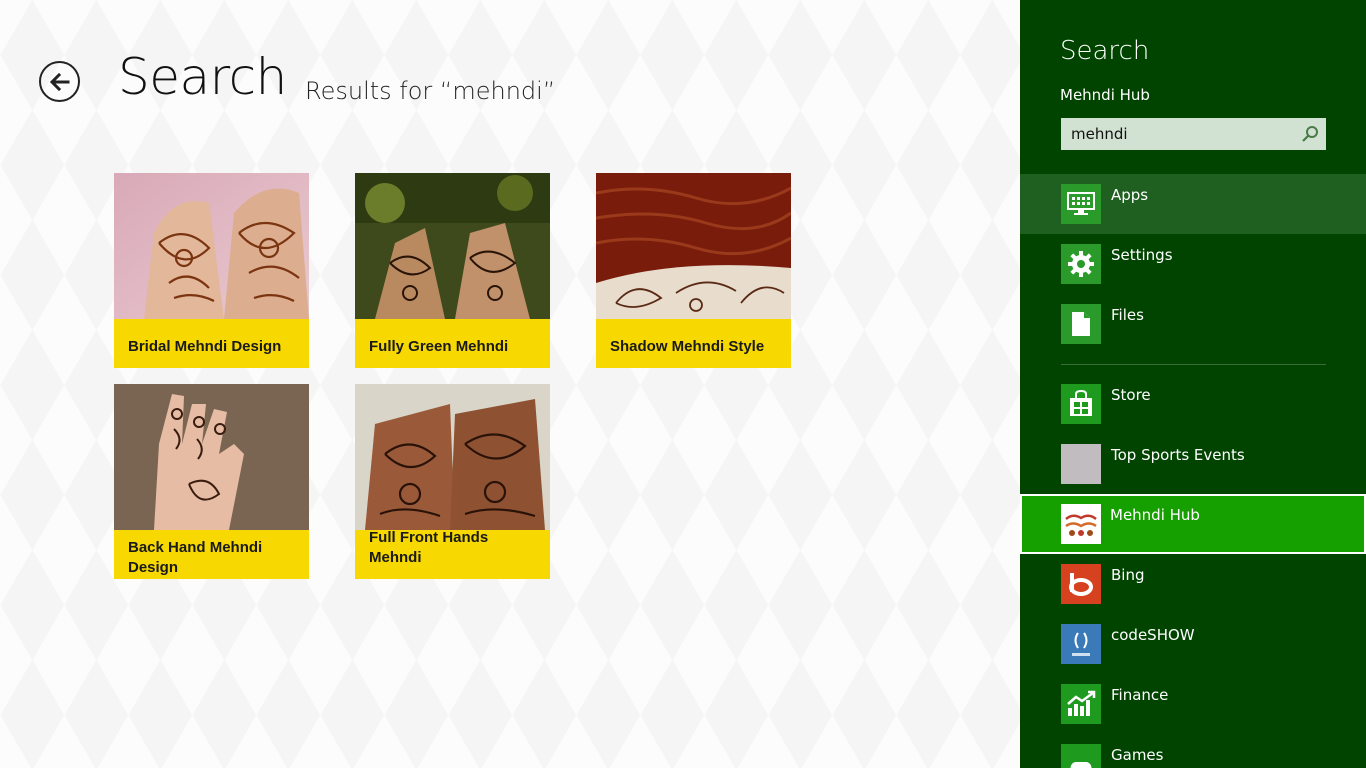 The image size is (1366, 768). I want to click on results-subtitle: Results for “mehndi”, so click(430, 91).